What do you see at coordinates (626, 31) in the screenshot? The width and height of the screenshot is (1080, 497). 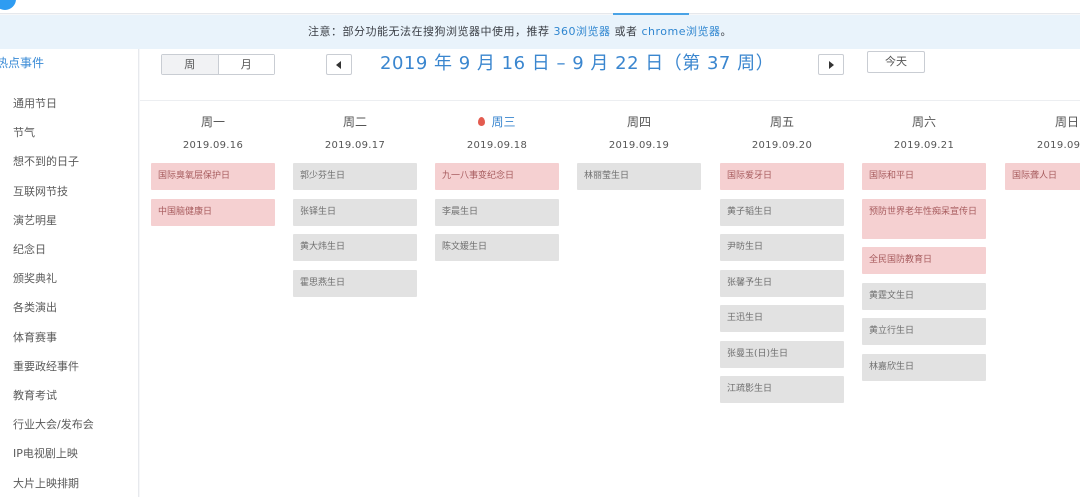 I see `notice-middle: 或者` at bounding box center [626, 31].